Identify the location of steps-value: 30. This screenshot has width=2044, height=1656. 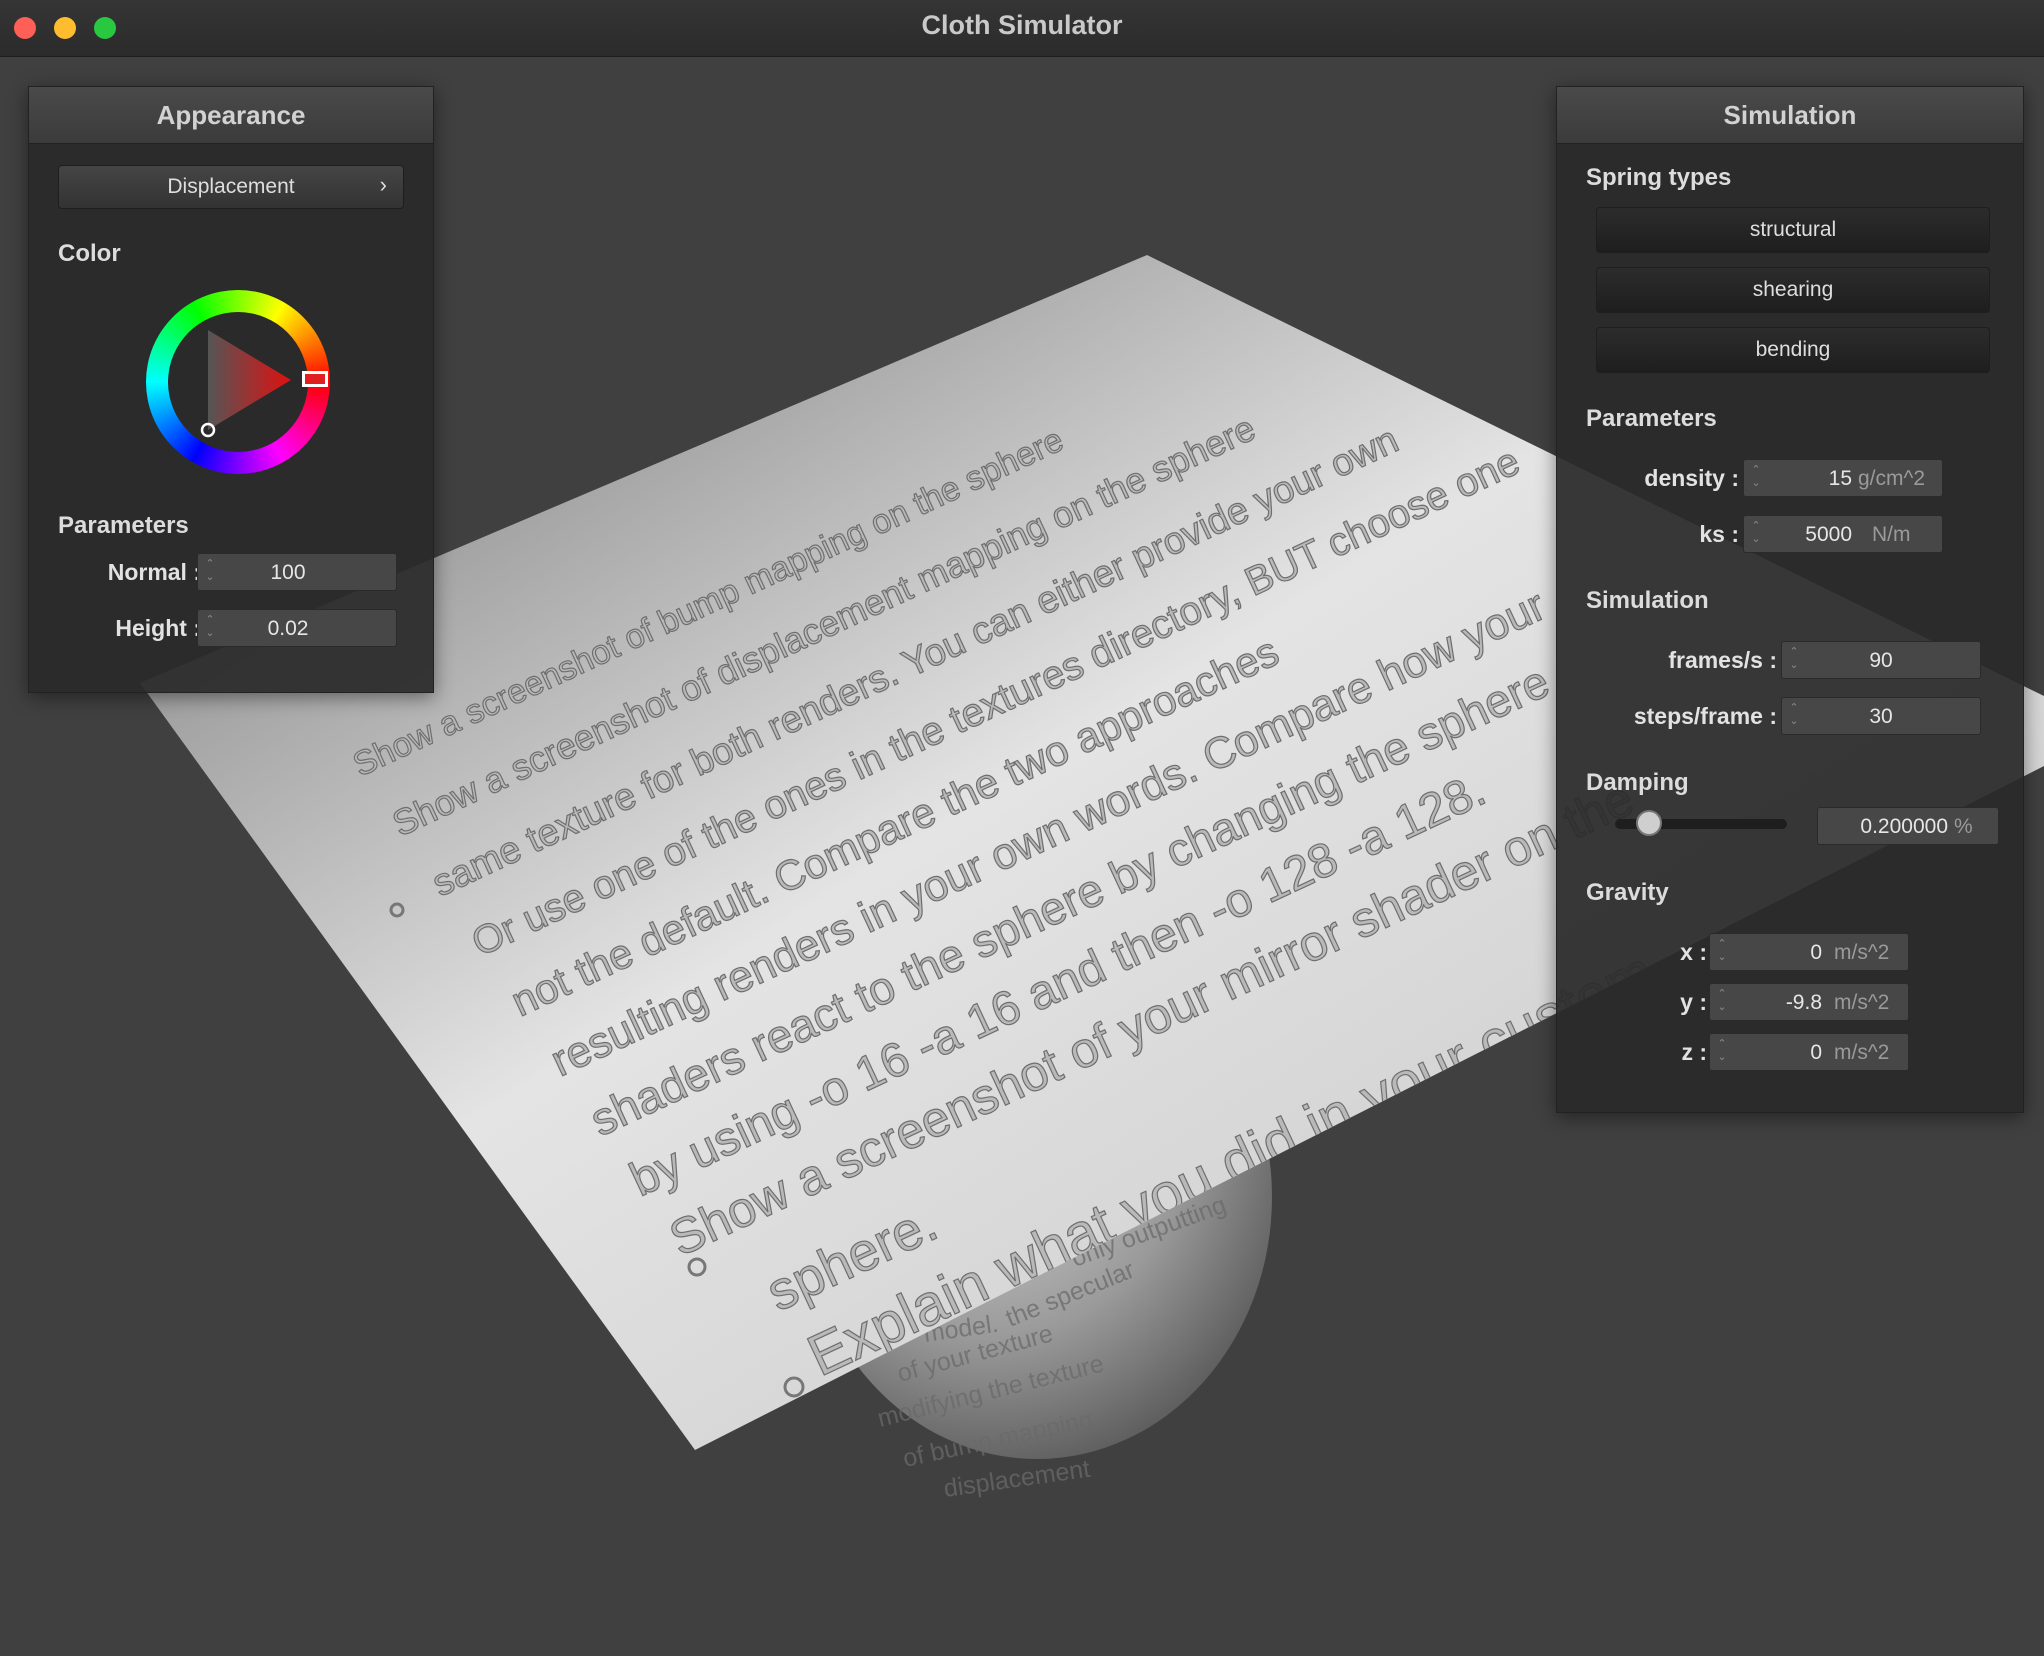
(1881, 716).